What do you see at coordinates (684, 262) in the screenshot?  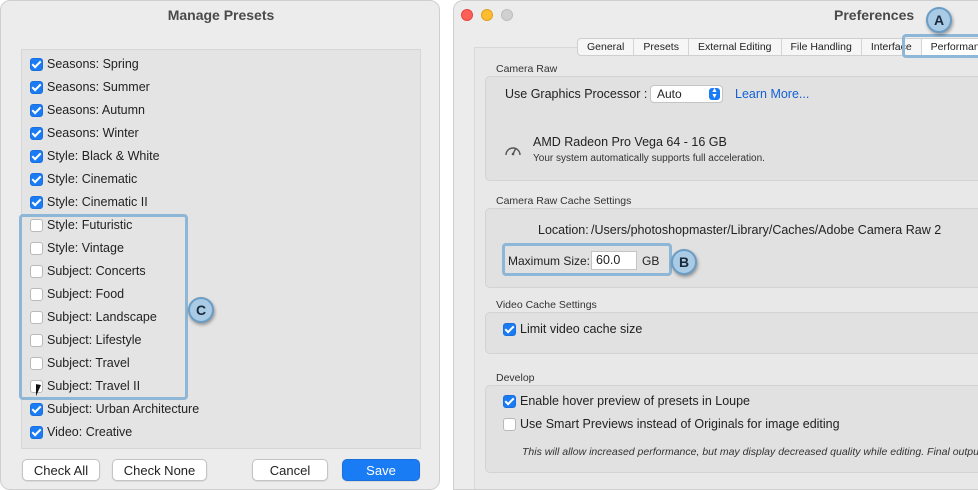 I see `callout-badge-b: B` at bounding box center [684, 262].